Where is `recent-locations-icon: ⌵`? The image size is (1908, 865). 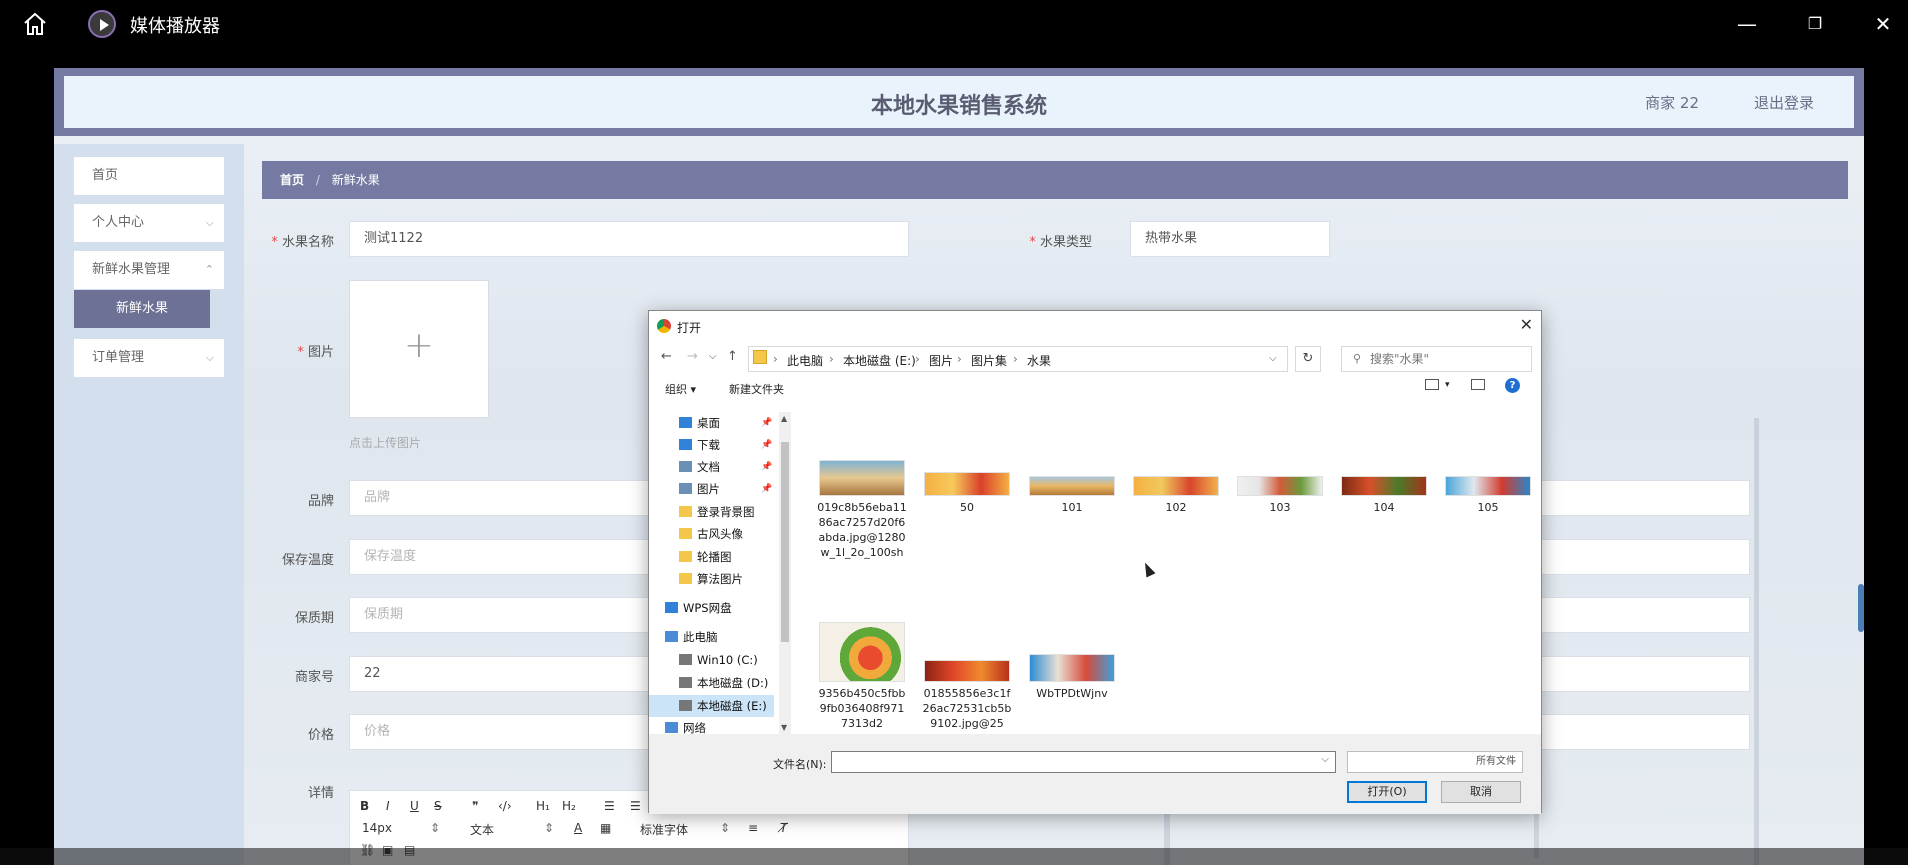 recent-locations-icon: ⌵ is located at coordinates (713, 356).